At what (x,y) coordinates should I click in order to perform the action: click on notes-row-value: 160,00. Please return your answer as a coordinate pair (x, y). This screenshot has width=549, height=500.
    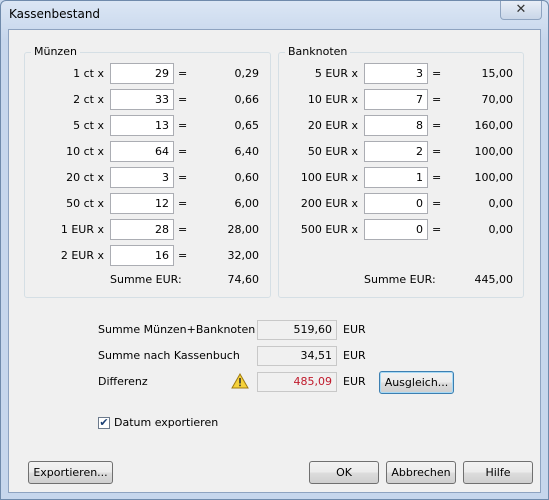
    Looking at the image, I should click on (494, 125).